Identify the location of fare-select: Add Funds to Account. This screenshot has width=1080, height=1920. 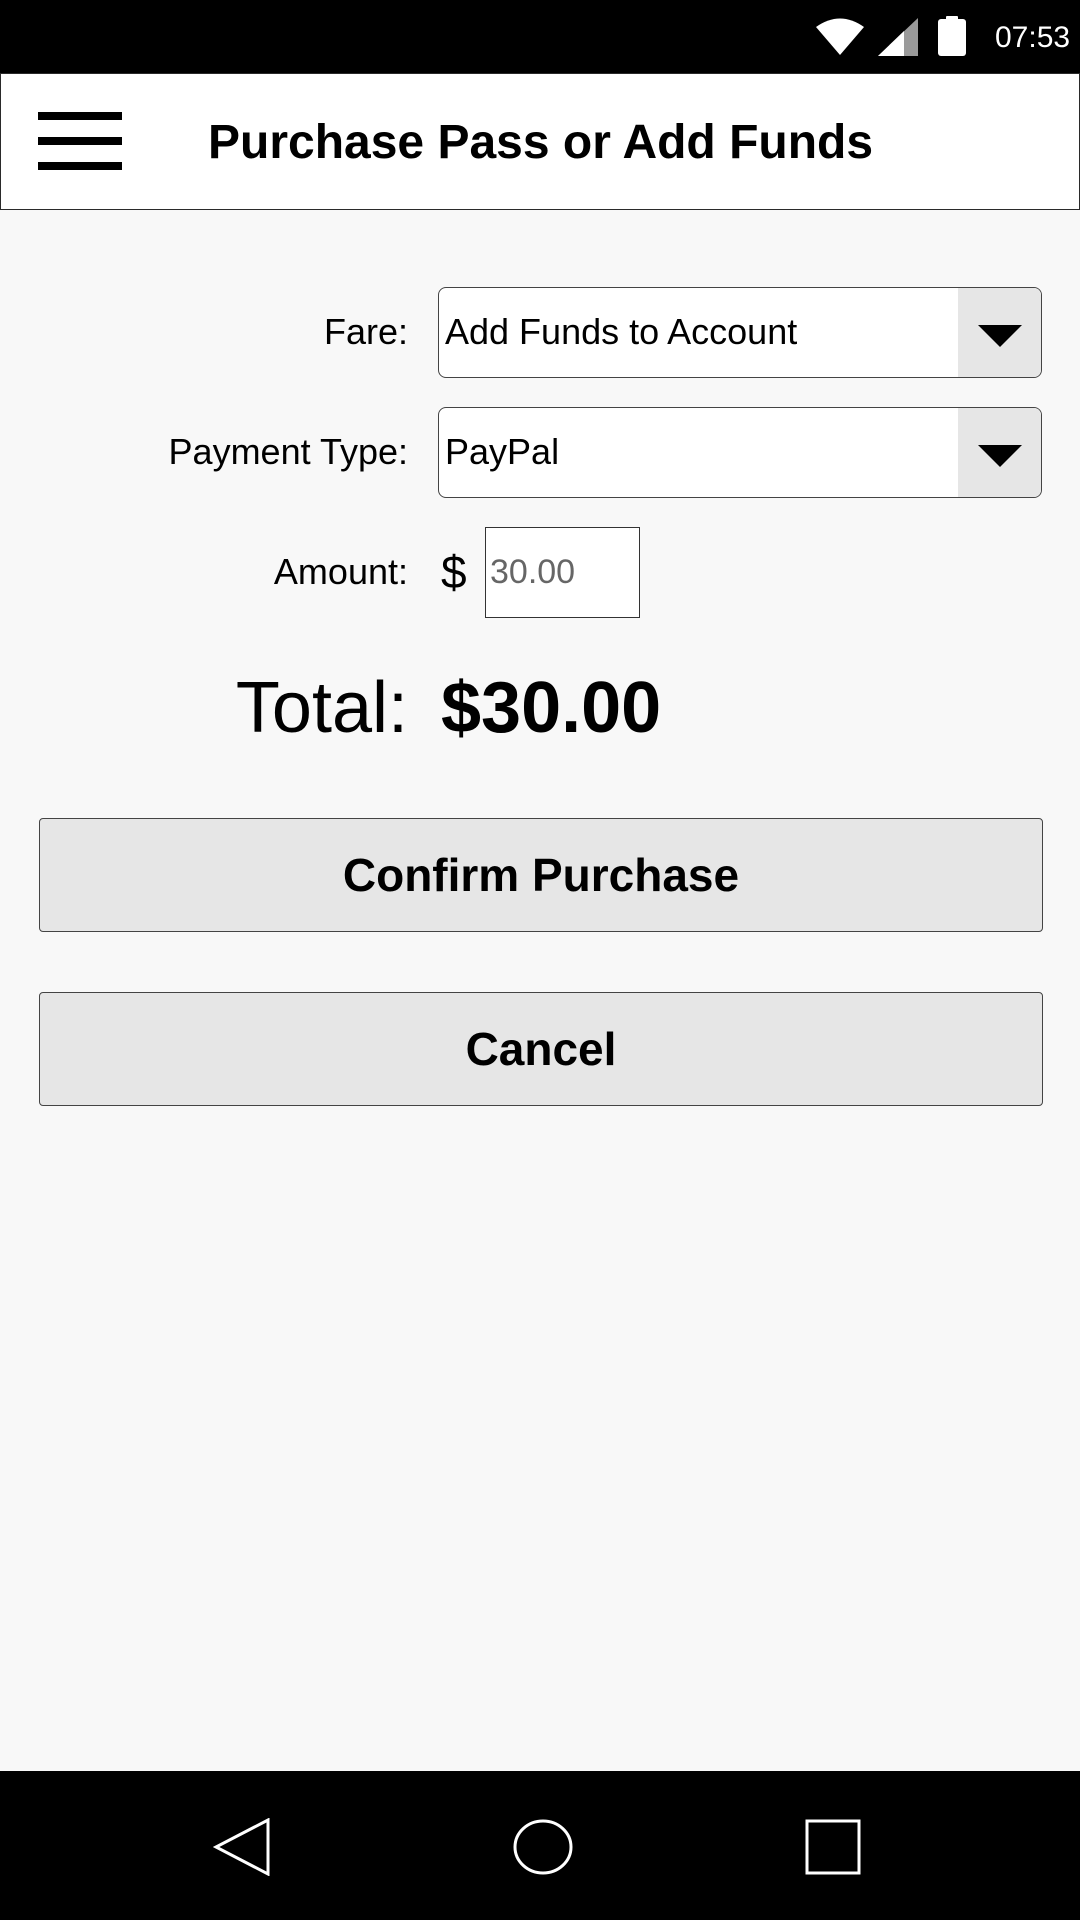
(740, 332).